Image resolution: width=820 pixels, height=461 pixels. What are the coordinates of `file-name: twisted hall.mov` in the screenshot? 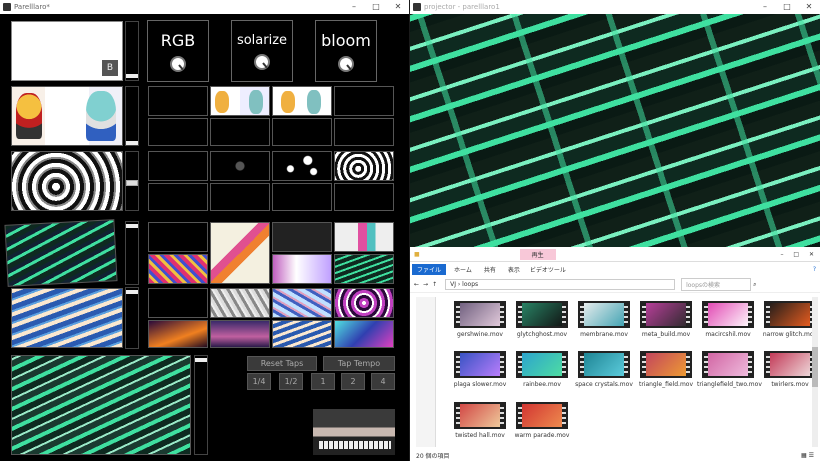 It's located at (480, 435).